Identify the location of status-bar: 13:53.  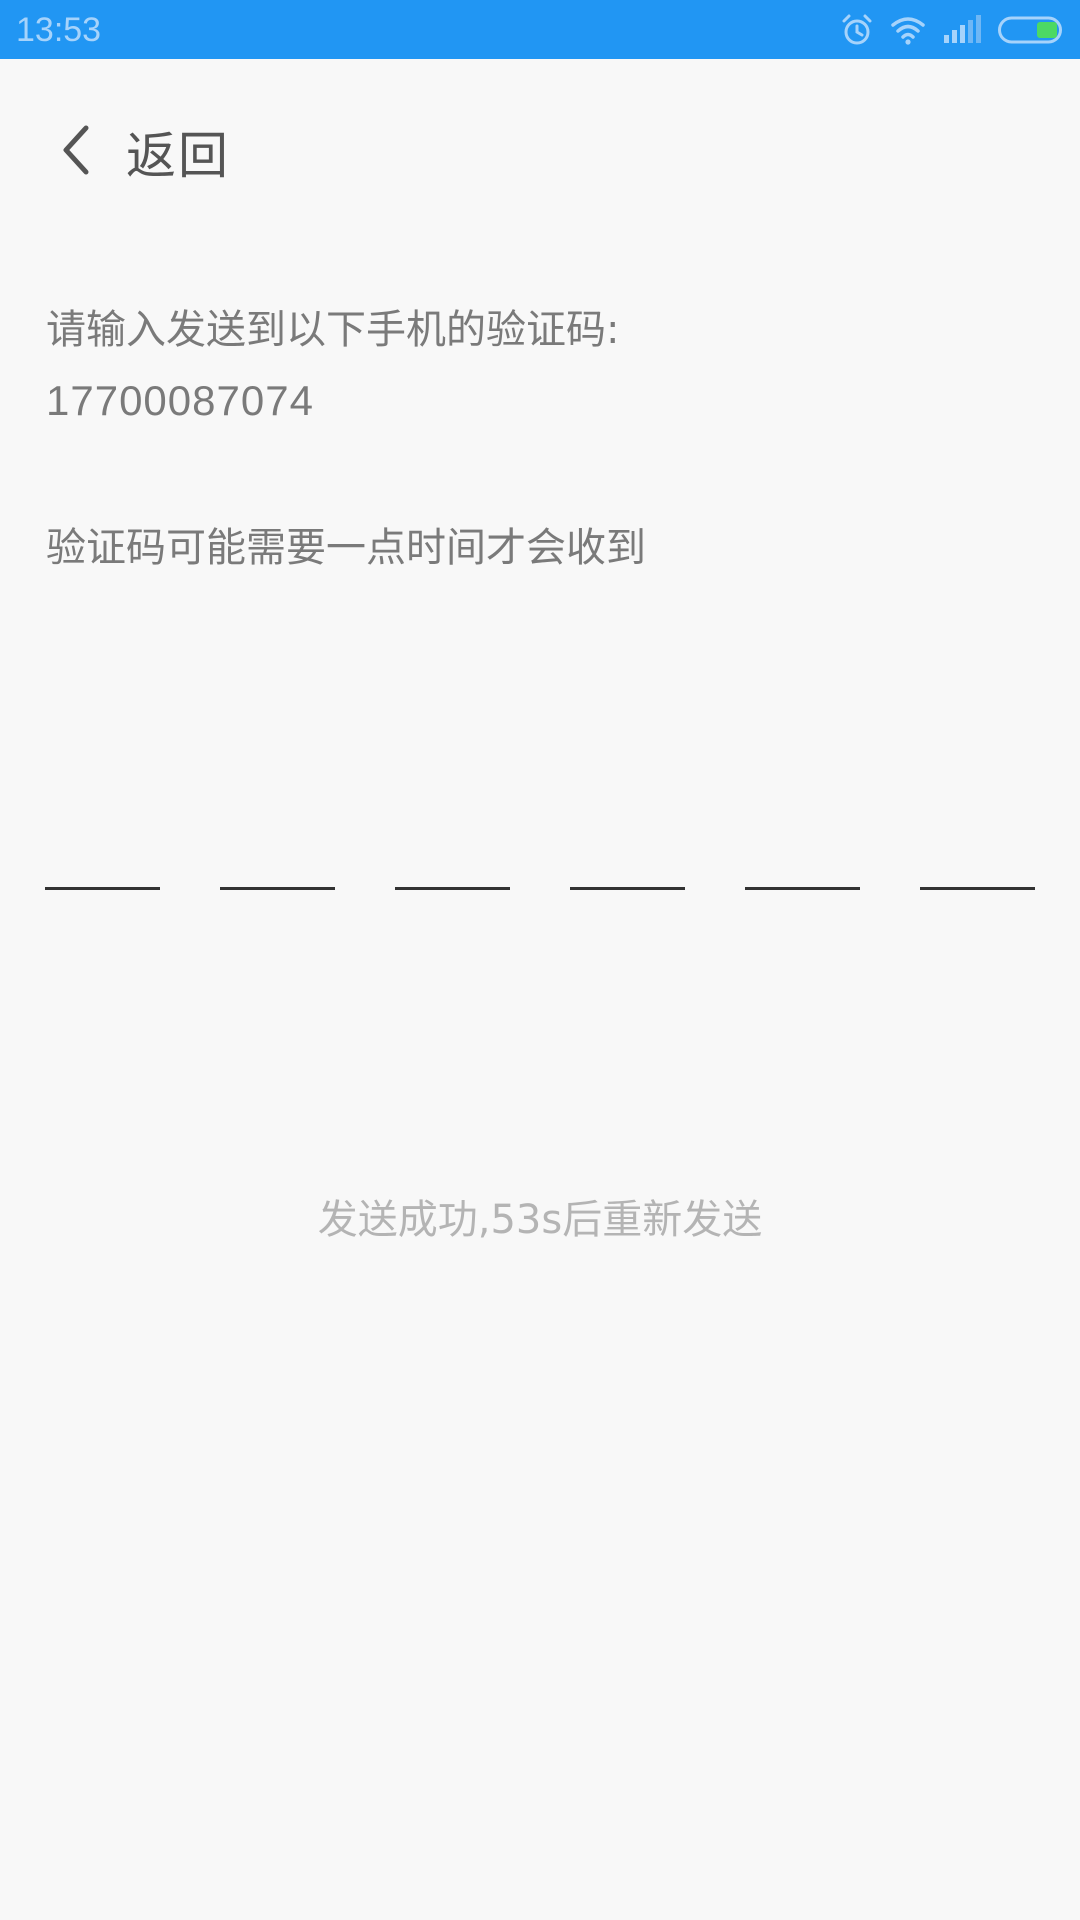
(540, 29).